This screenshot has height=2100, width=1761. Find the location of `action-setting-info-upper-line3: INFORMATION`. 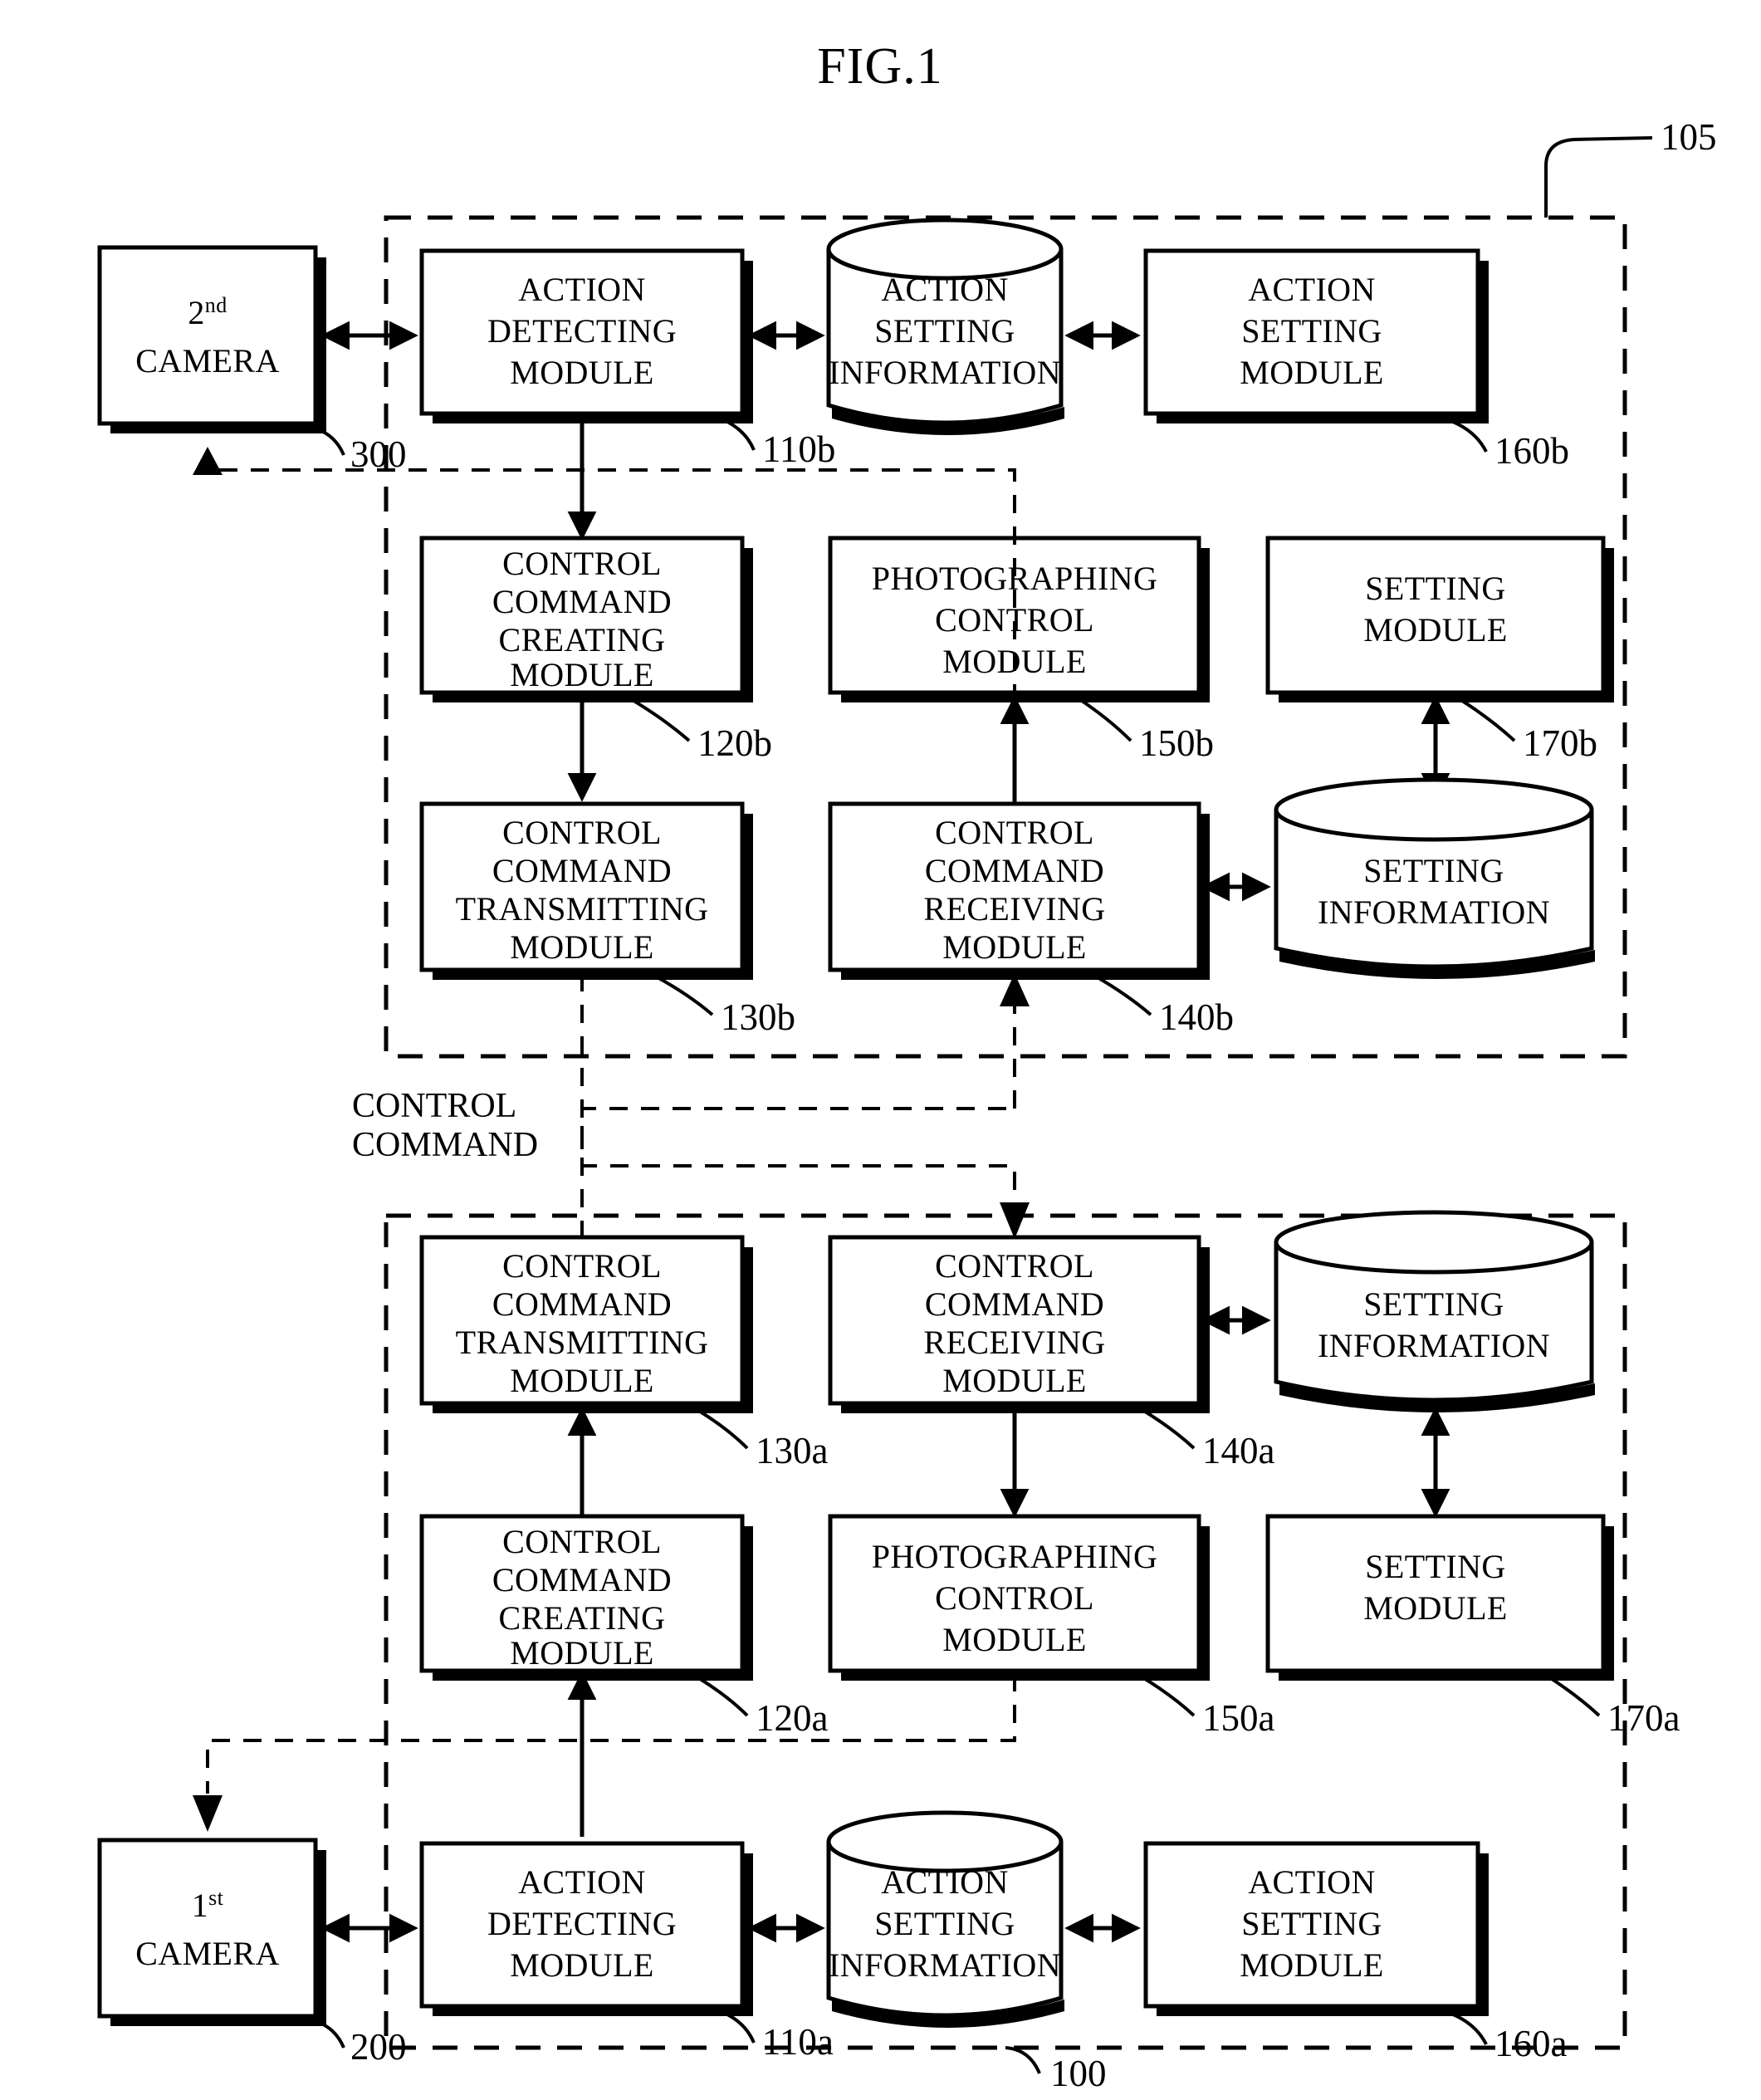

action-setting-info-upper-line3: INFORMATION is located at coordinates (945, 372).